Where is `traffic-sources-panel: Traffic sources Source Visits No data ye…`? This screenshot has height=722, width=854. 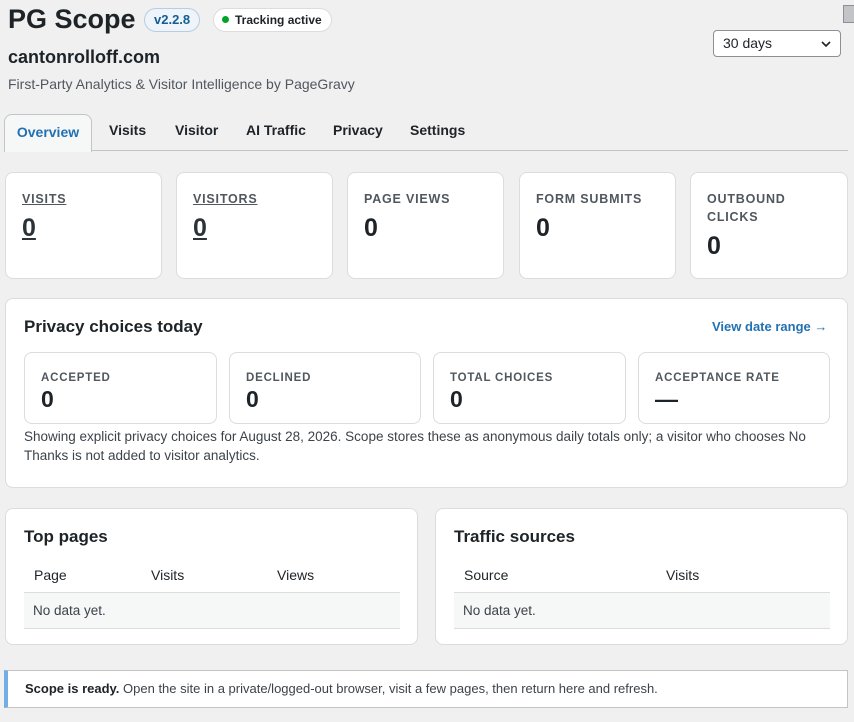 traffic-sources-panel: Traffic sources Source Visits No data ye… is located at coordinates (641, 576).